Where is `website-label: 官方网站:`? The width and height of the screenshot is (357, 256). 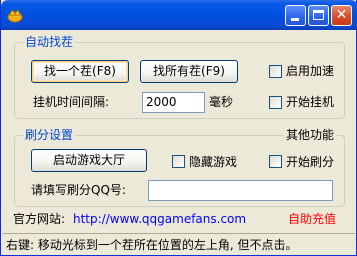 website-label: 官方网站: is located at coordinates (39, 219).